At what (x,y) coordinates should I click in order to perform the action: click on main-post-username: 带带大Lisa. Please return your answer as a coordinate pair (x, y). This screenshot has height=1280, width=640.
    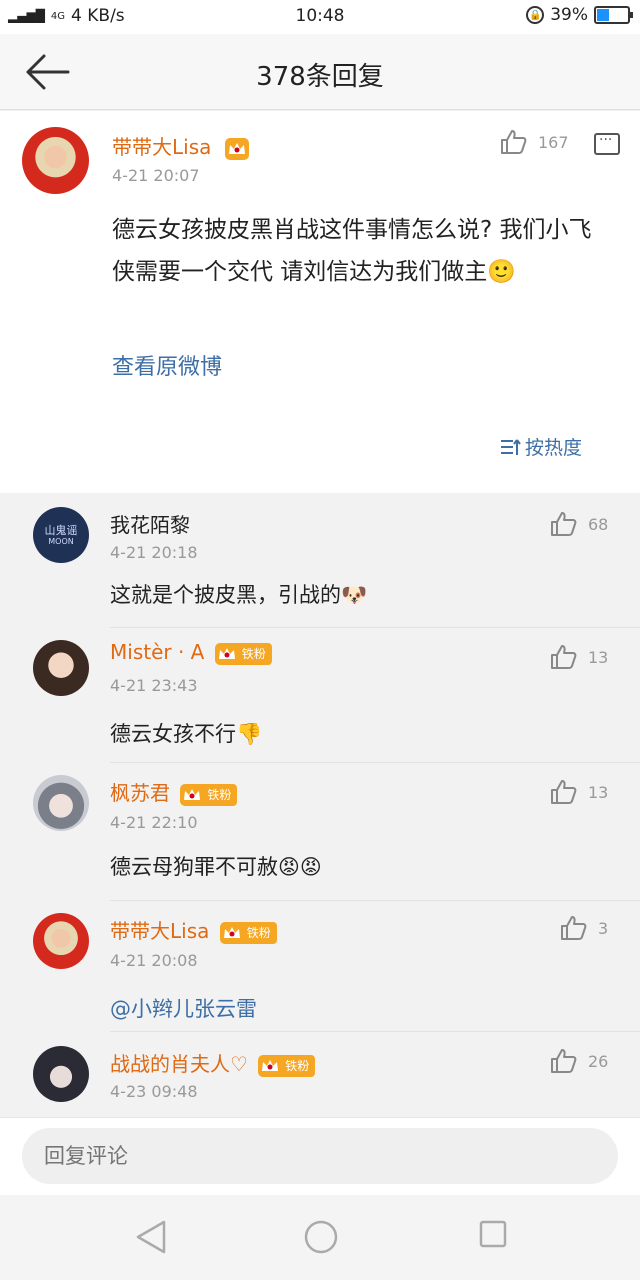
    Looking at the image, I should click on (181, 146).